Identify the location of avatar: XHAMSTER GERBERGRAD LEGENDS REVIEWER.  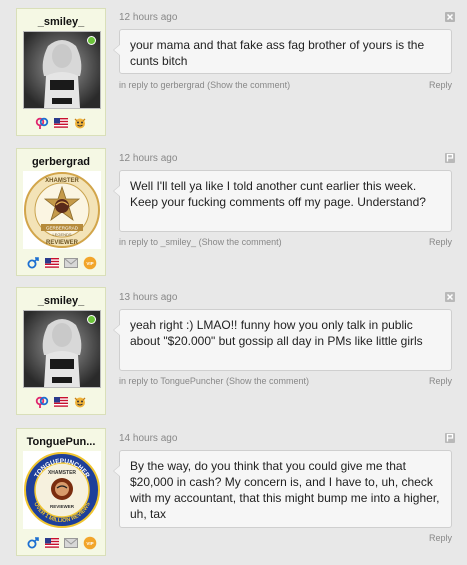
(62, 210).